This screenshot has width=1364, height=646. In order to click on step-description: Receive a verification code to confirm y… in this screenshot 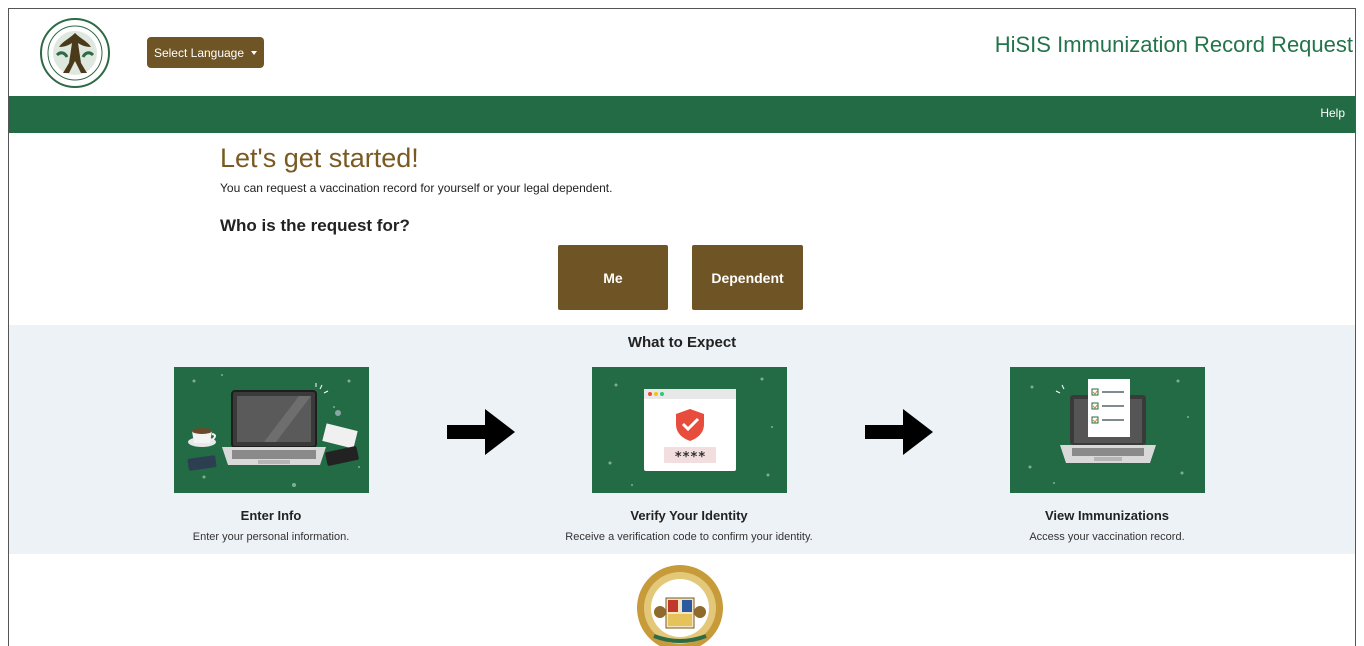, I will do `click(689, 537)`.